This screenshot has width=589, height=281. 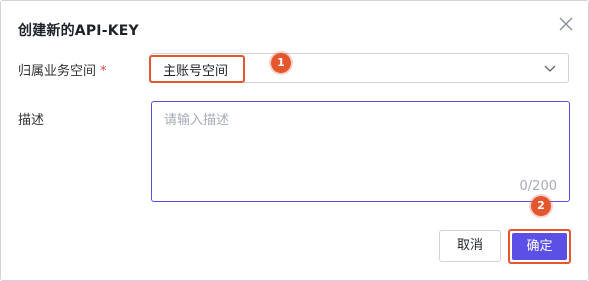 I want to click on description-placeholder: 请输入描述, so click(x=197, y=120).